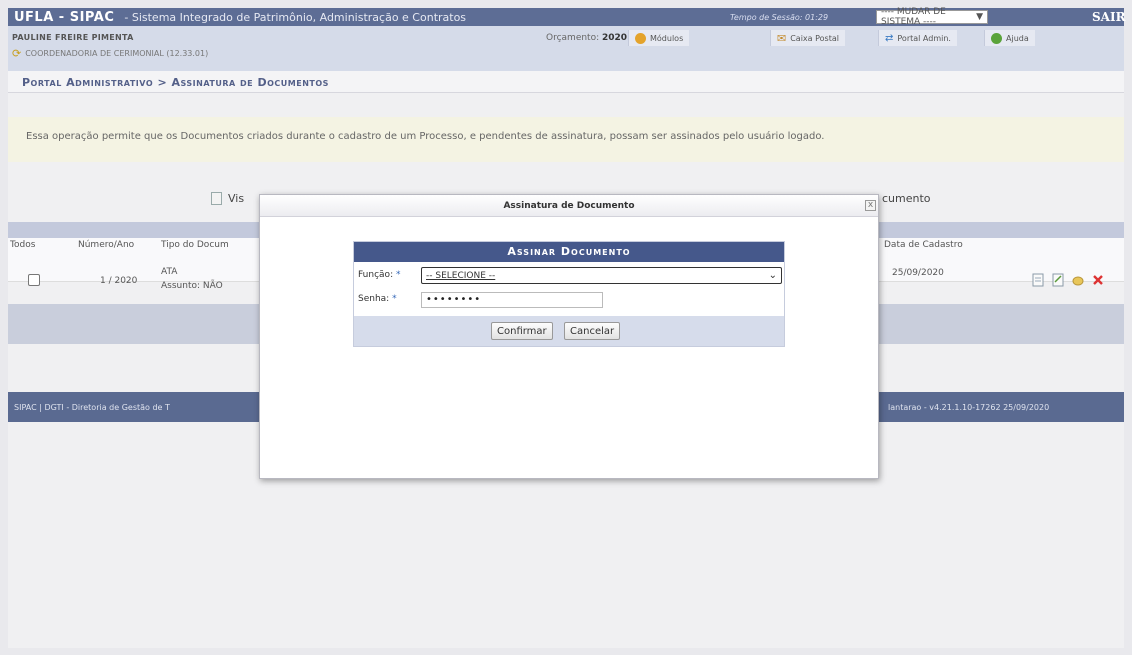  Describe the element at coordinates (979, 17) in the screenshot. I see `chevron-down-icon: ▼` at that location.